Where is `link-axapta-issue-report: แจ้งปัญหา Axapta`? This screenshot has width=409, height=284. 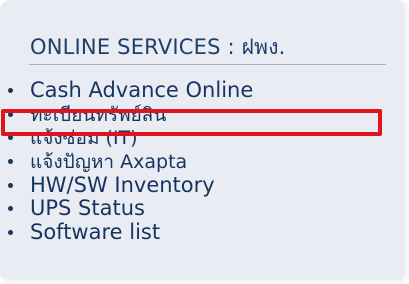 link-axapta-issue-report: แจ้งปัญหา Axapta is located at coordinates (126, 161).